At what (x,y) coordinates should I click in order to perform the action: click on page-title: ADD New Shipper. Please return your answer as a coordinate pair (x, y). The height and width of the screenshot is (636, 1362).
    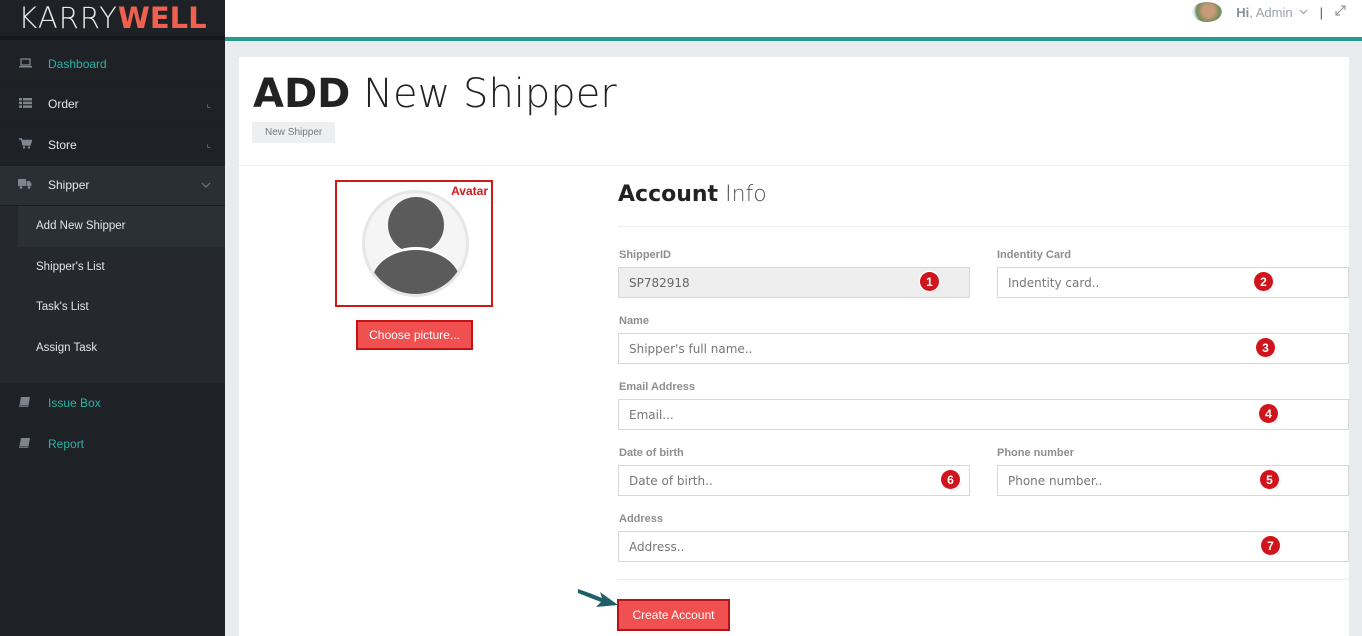
    Looking at the image, I should click on (435, 94).